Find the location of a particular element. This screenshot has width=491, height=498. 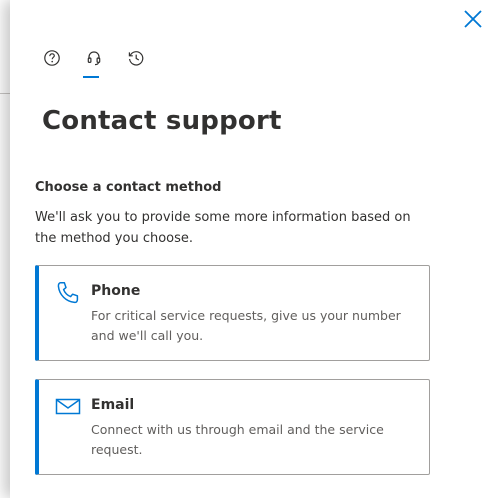

tab-help is located at coordinates (52, 63).